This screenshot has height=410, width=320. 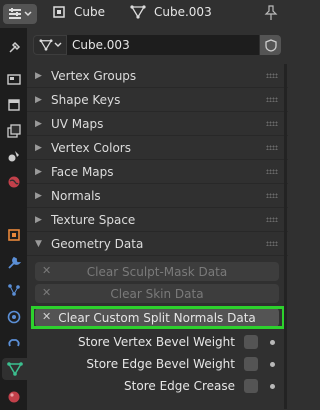 I want to click on panel-shape-keys: ▶ Shape Keys, so click(x=157, y=99).